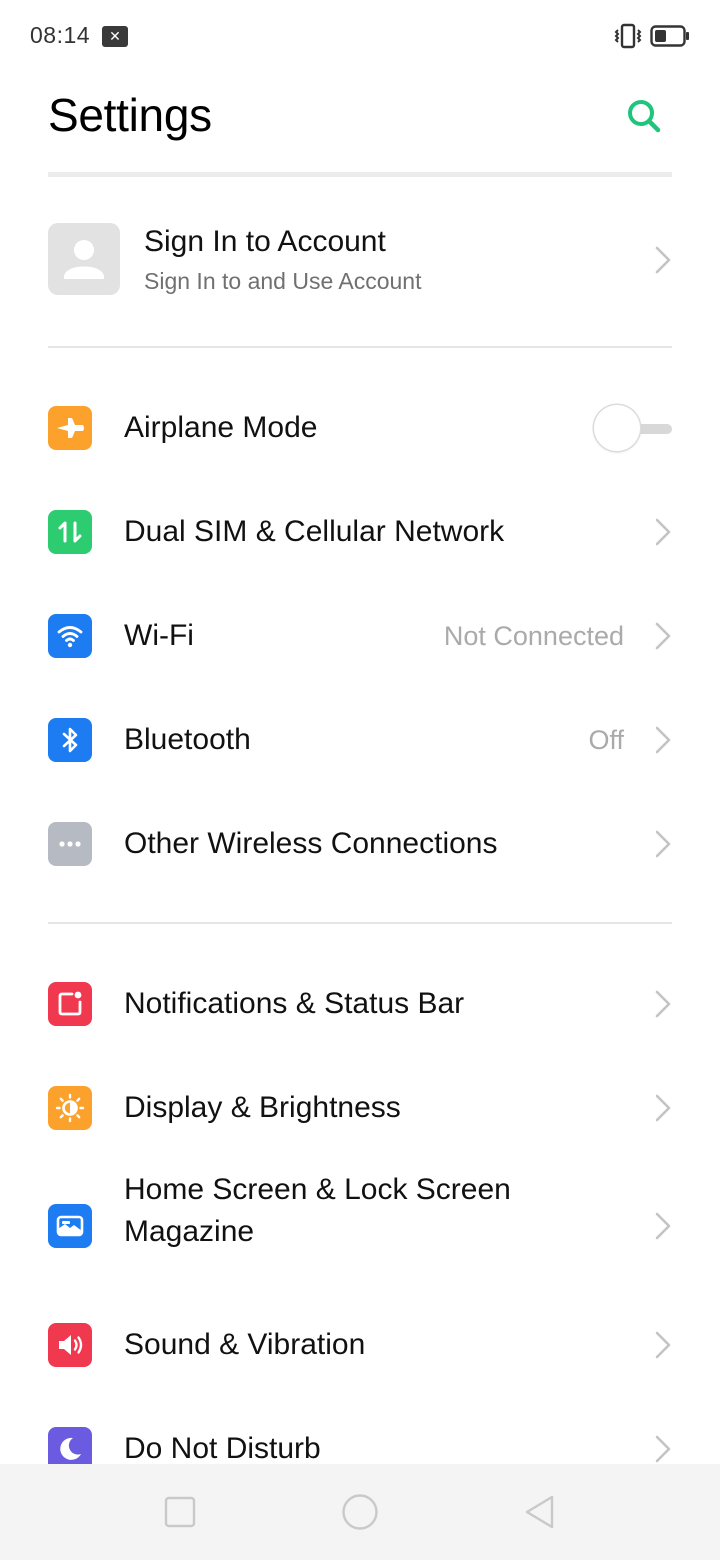 Image resolution: width=720 pixels, height=1560 pixels. What do you see at coordinates (70, 428) in the screenshot?
I see `airplane-icon` at bounding box center [70, 428].